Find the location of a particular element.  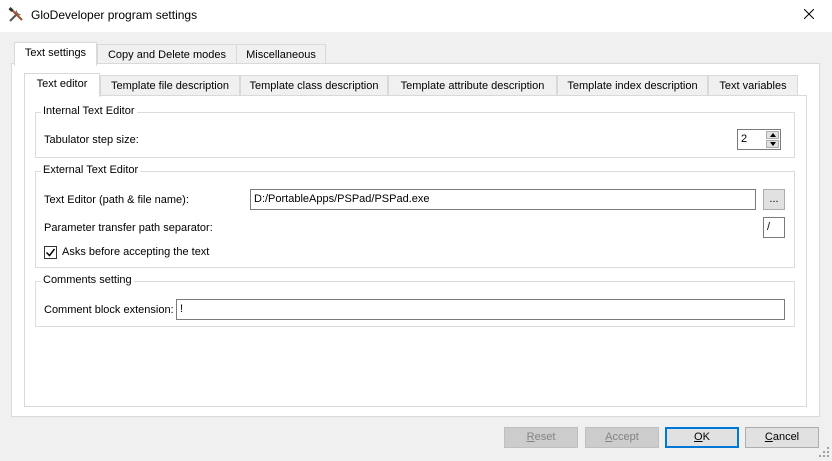

subtab-template-file-description: Template file description is located at coordinates (170, 85).